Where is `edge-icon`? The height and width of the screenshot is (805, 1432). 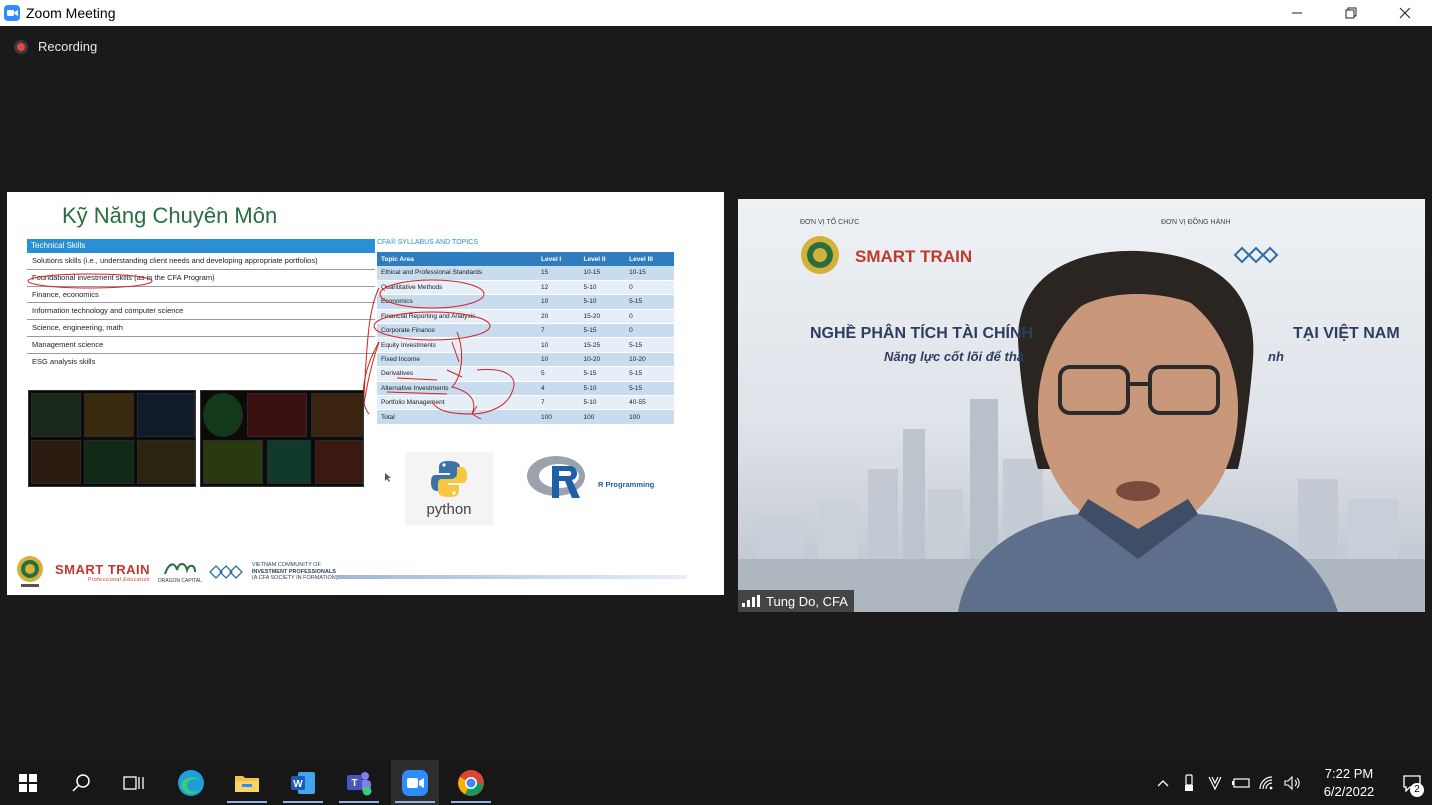
edge-icon is located at coordinates (191, 782).